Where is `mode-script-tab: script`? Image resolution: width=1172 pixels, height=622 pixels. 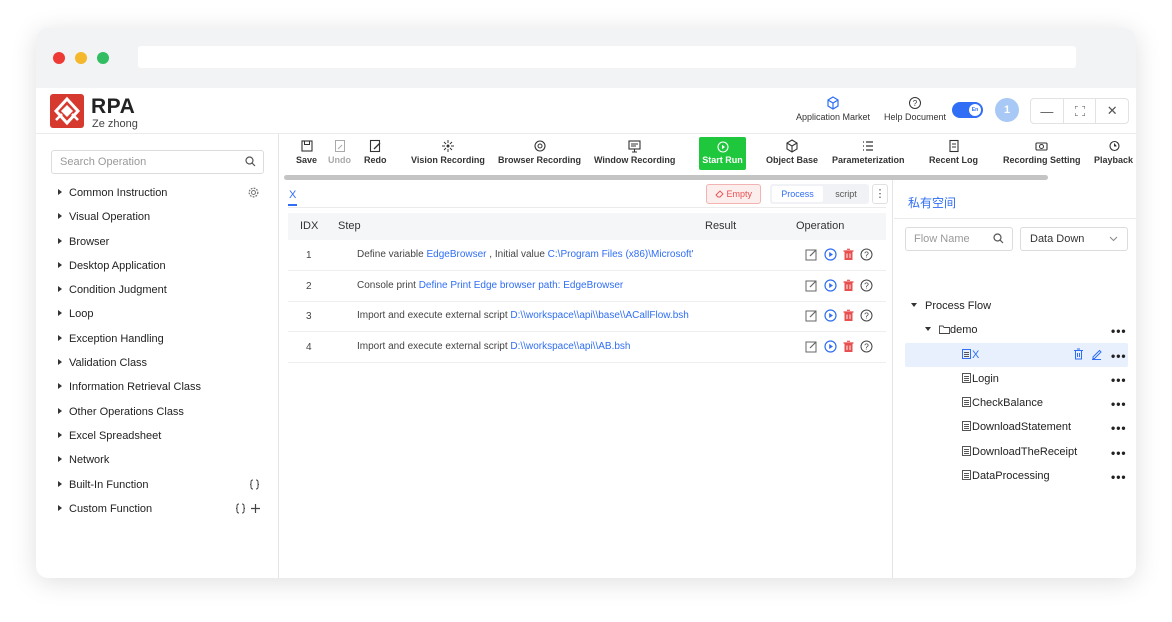
mode-script-tab: script is located at coordinates (846, 194).